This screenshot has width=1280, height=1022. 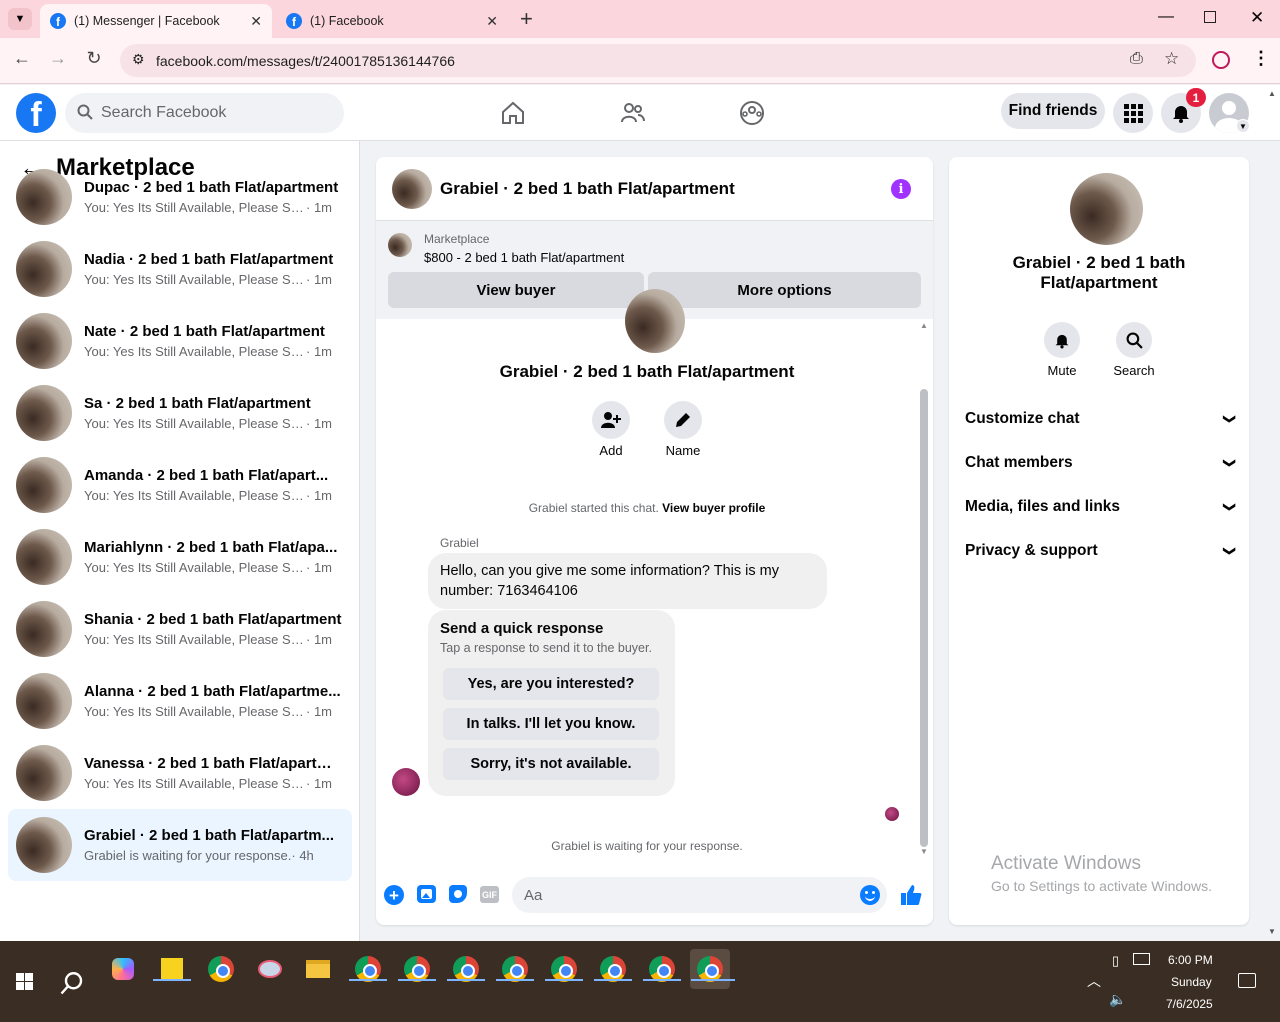 What do you see at coordinates (752, 115) in the screenshot?
I see `groups-icon` at bounding box center [752, 115].